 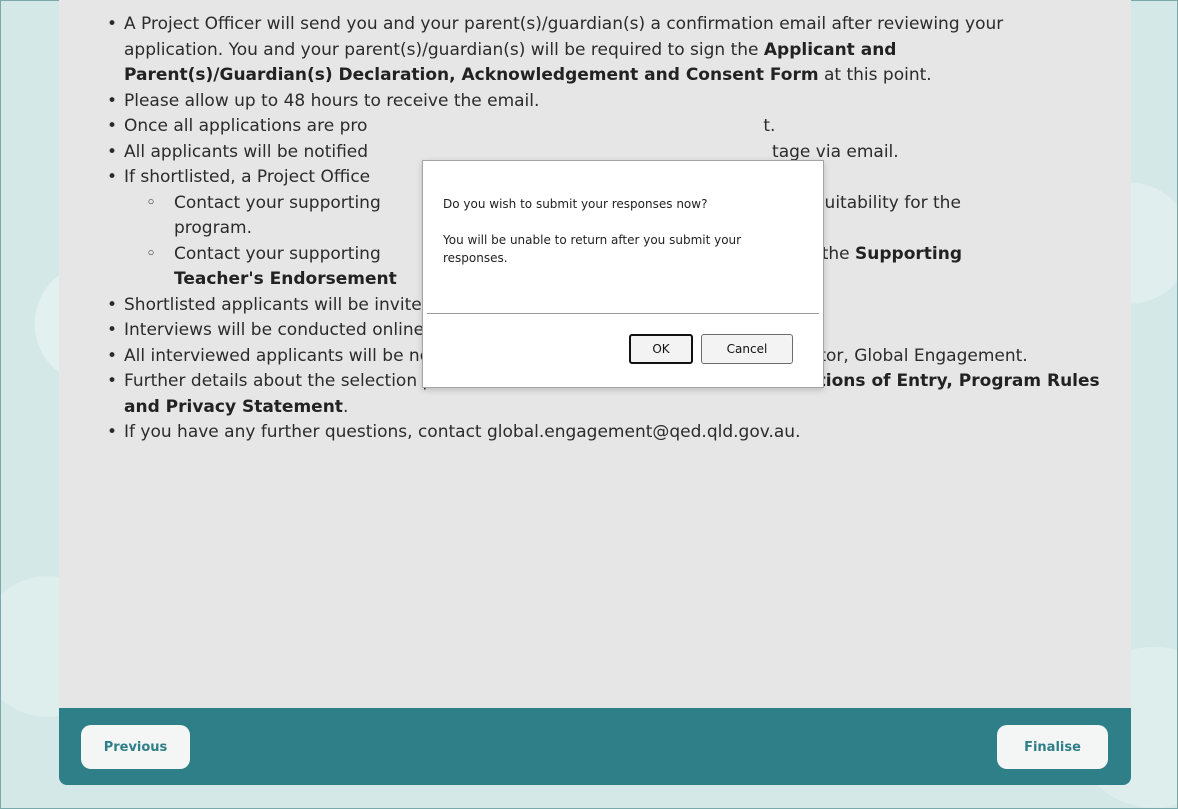 I want to click on dialog-divider, so click(x=623, y=313).